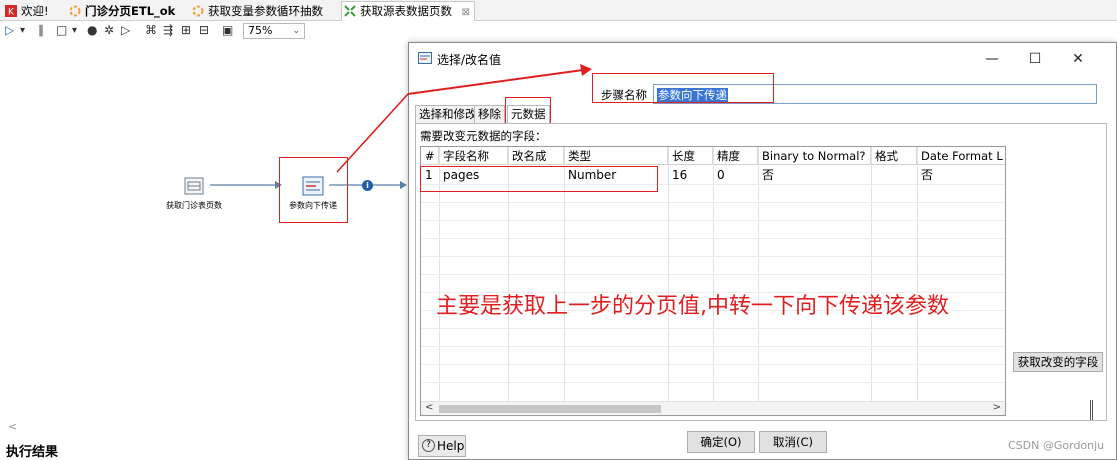 The width and height of the screenshot is (1117, 460). Describe the element at coordinates (22, 30) in the screenshot. I see `run-dropdown-icon: ▾` at that location.